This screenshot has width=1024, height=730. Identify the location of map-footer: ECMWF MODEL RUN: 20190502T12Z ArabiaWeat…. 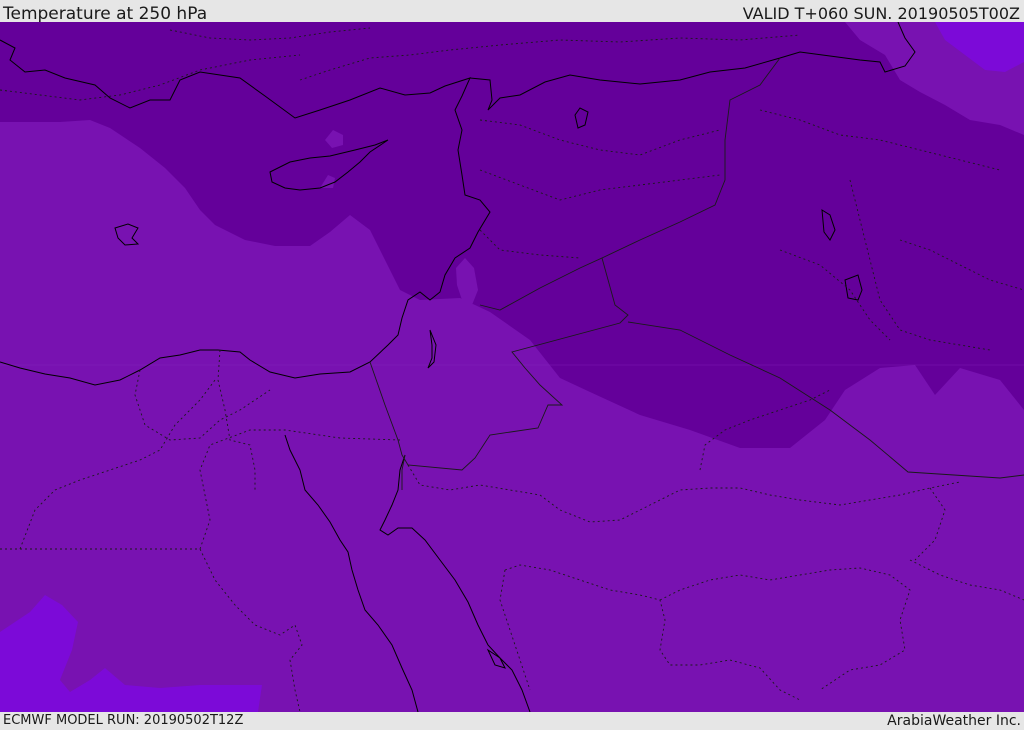
(512, 720).